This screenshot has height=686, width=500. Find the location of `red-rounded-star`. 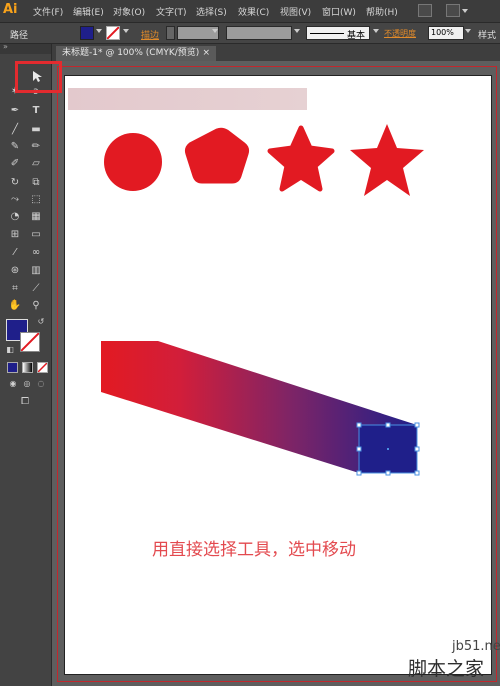

red-rounded-star is located at coordinates (301, 158).